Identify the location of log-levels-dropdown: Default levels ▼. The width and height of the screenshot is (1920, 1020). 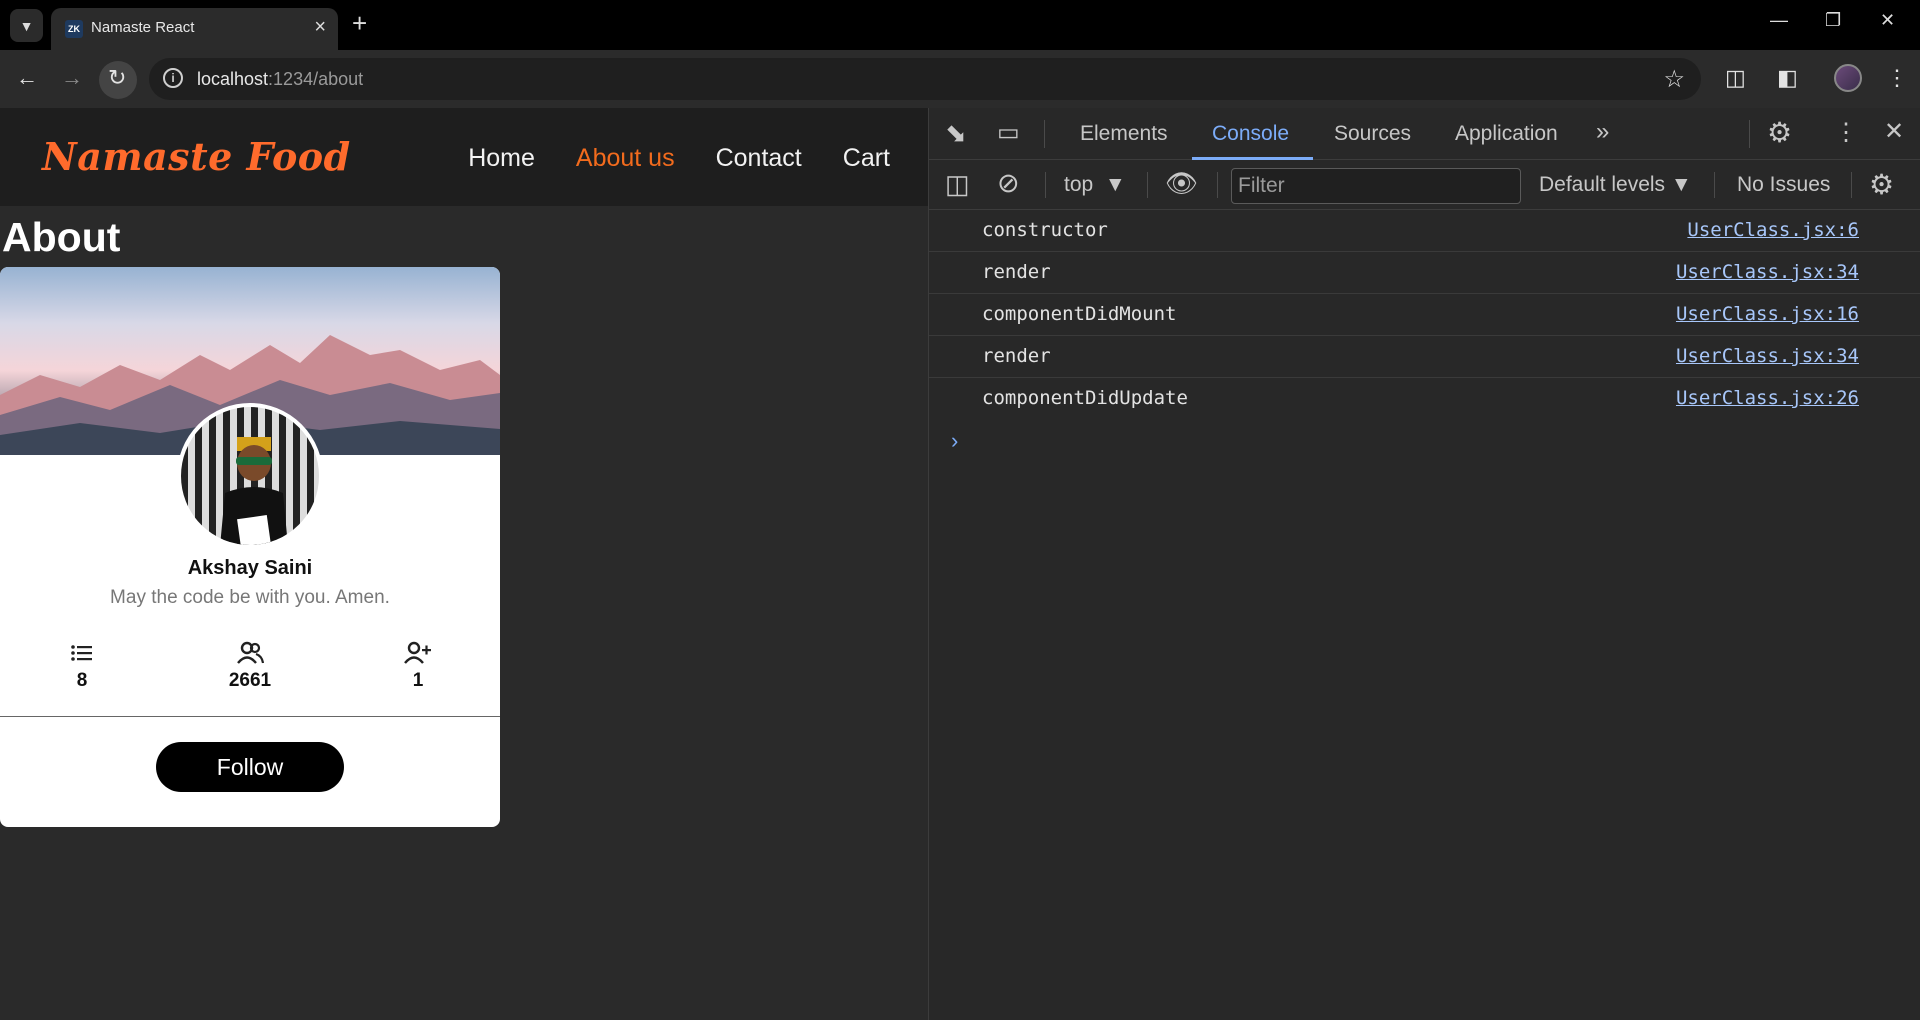
(1615, 185).